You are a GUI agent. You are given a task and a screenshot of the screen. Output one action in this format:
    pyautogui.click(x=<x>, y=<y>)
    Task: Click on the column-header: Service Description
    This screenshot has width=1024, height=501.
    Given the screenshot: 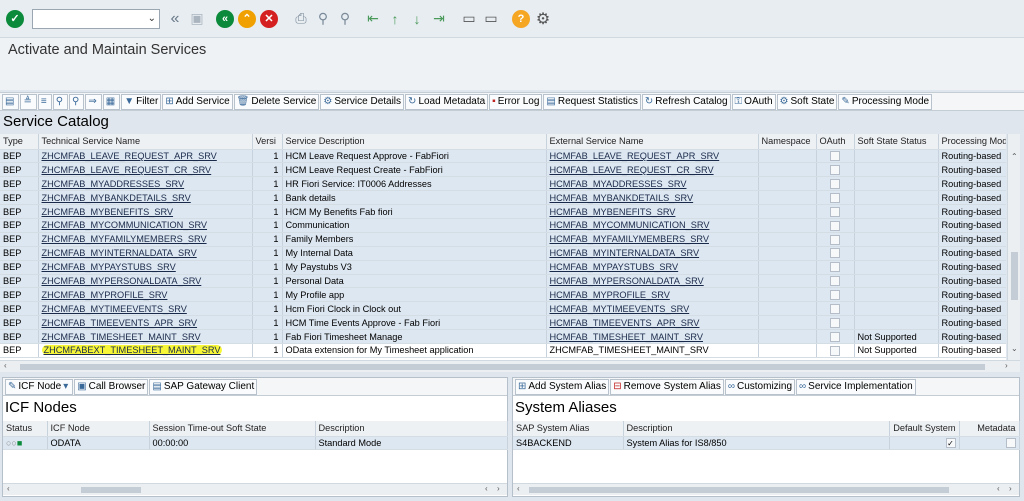 What is the action you would take?
    pyautogui.click(x=414, y=142)
    